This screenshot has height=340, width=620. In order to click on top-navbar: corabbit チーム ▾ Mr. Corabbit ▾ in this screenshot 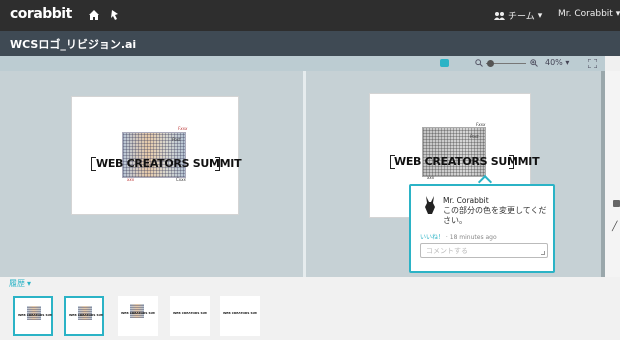, I will do `click(310, 15)`.